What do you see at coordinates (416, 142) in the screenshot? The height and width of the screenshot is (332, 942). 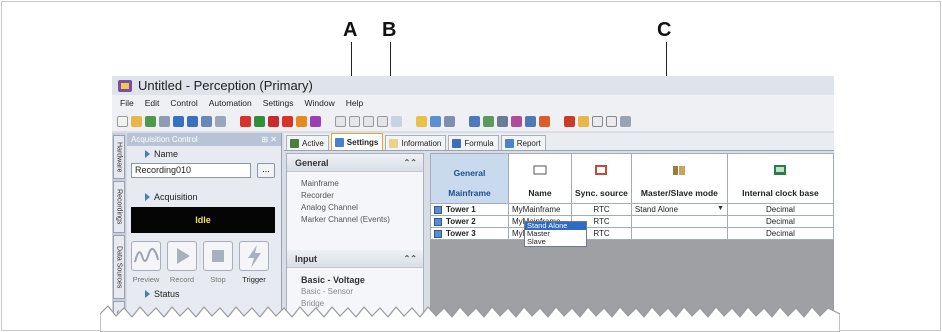 I see `tab-information: Information` at bounding box center [416, 142].